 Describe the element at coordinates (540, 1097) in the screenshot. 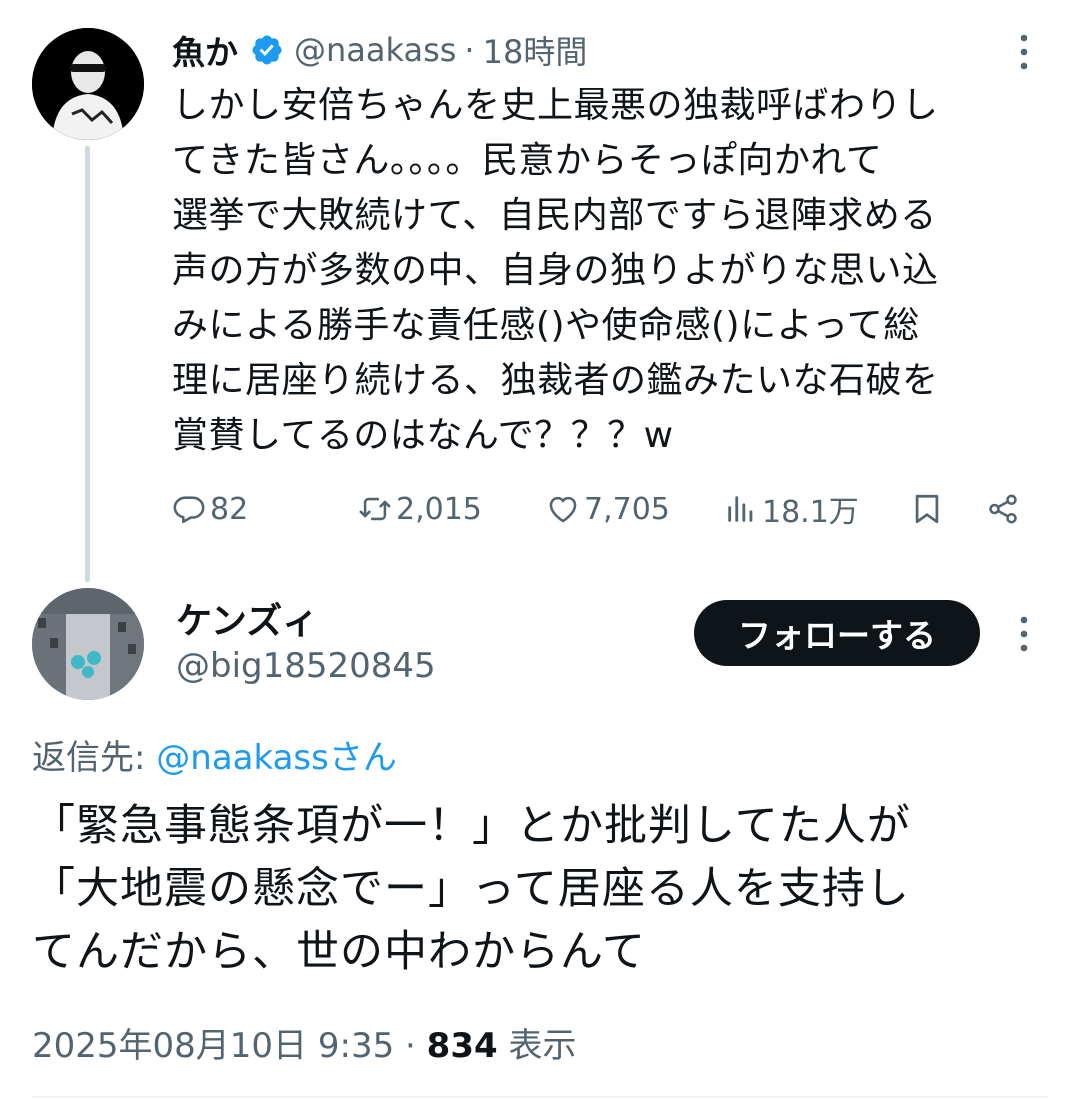

I see `divider` at that location.